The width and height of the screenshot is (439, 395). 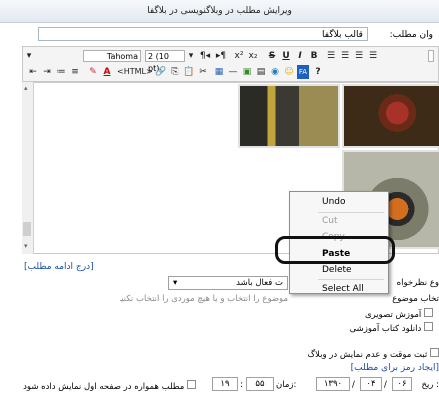 I want to click on date-year-input: ۱۳۹۰, so click(x=333, y=384).